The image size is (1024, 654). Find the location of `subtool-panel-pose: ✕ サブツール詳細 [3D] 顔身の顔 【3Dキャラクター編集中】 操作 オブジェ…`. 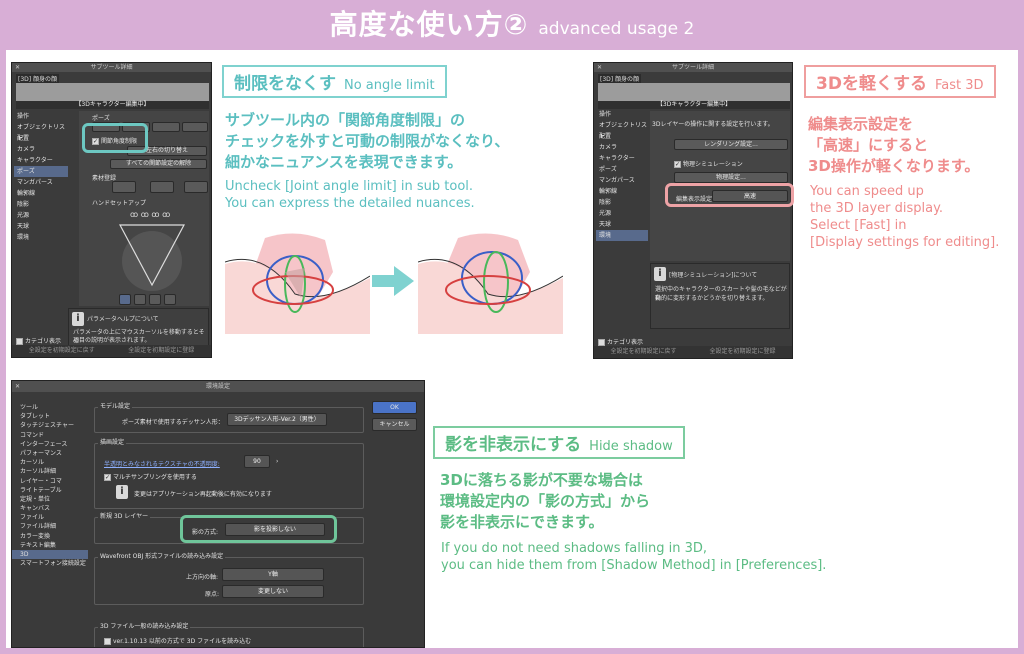

subtool-panel-pose: ✕ サブツール詳細 [3D] 顔身の顔 【3Dキャラクター編集中】 操作 オブジェ… is located at coordinates (111, 210).